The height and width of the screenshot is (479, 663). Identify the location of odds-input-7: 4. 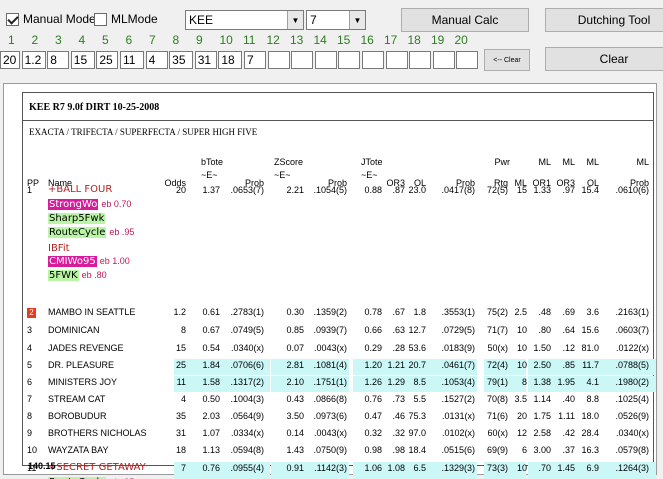
(156, 60).